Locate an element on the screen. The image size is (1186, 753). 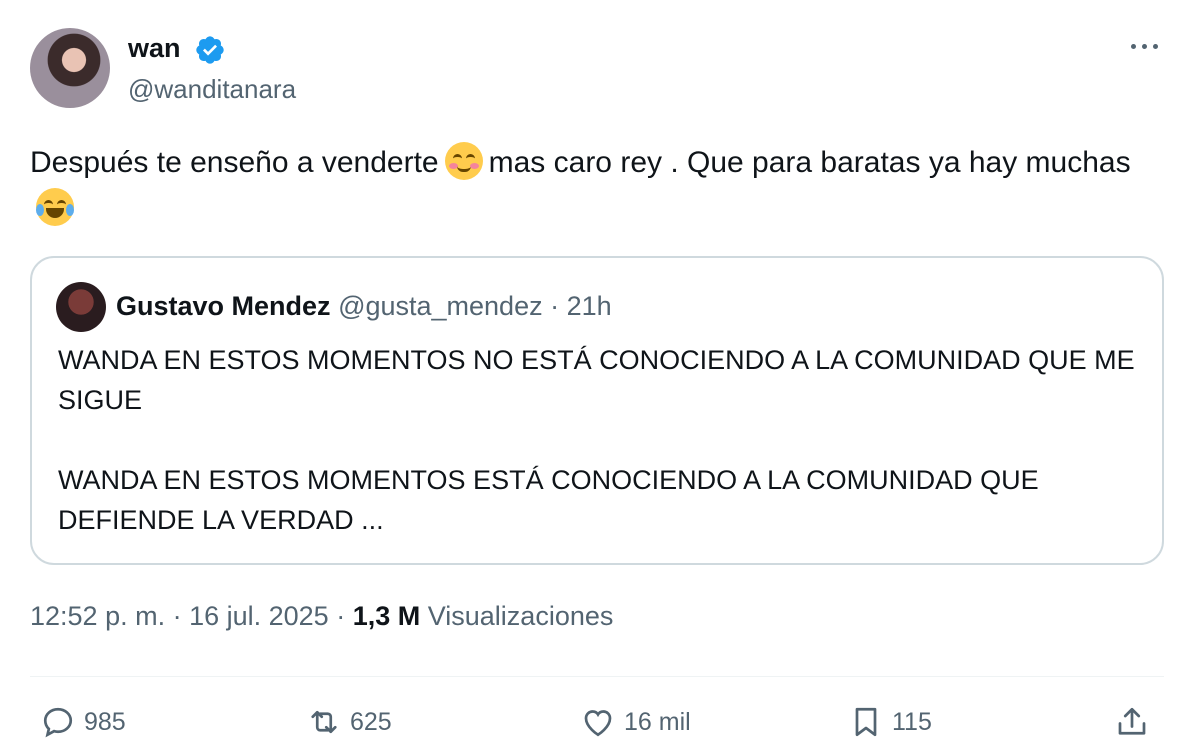
tears-of-joy-emoji-icon is located at coordinates (55, 207).